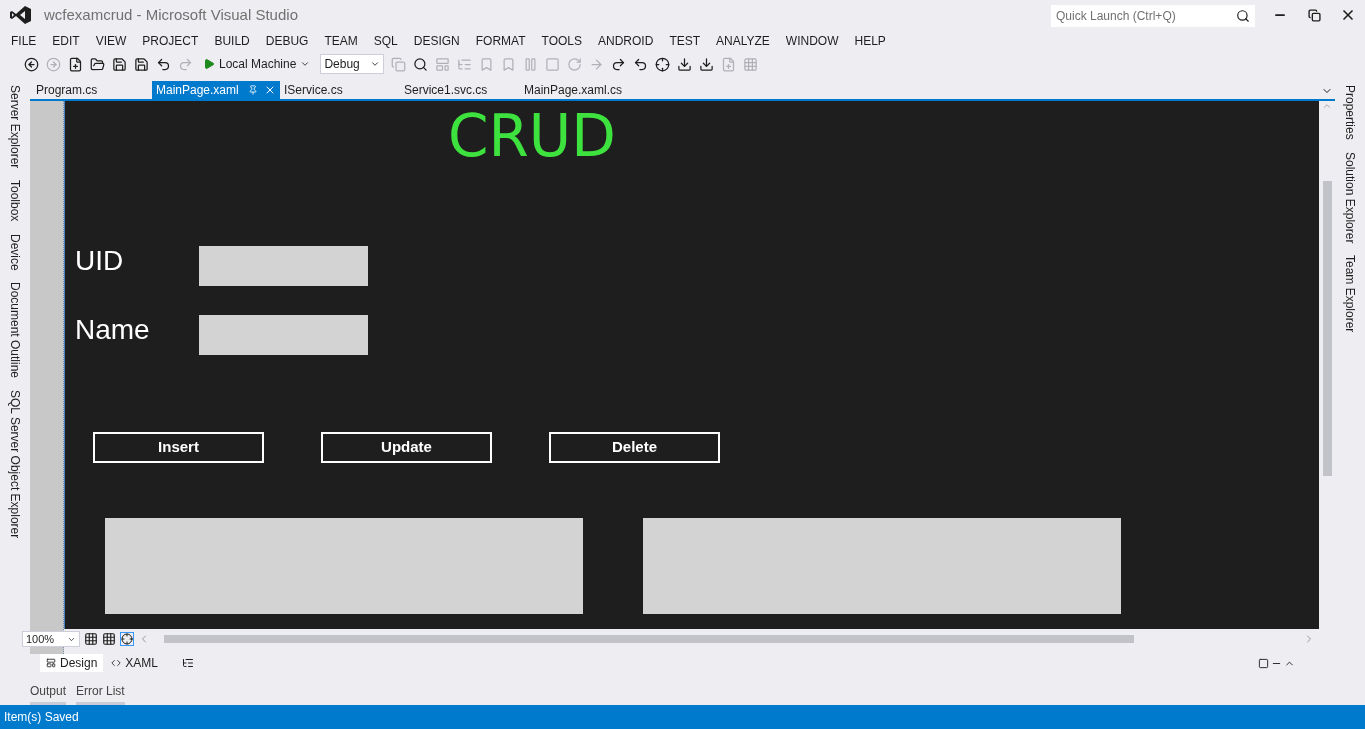 The width and height of the screenshot is (1365, 729). Describe the element at coordinates (92, 90) in the screenshot. I see `document-tab: Program.cs` at that location.